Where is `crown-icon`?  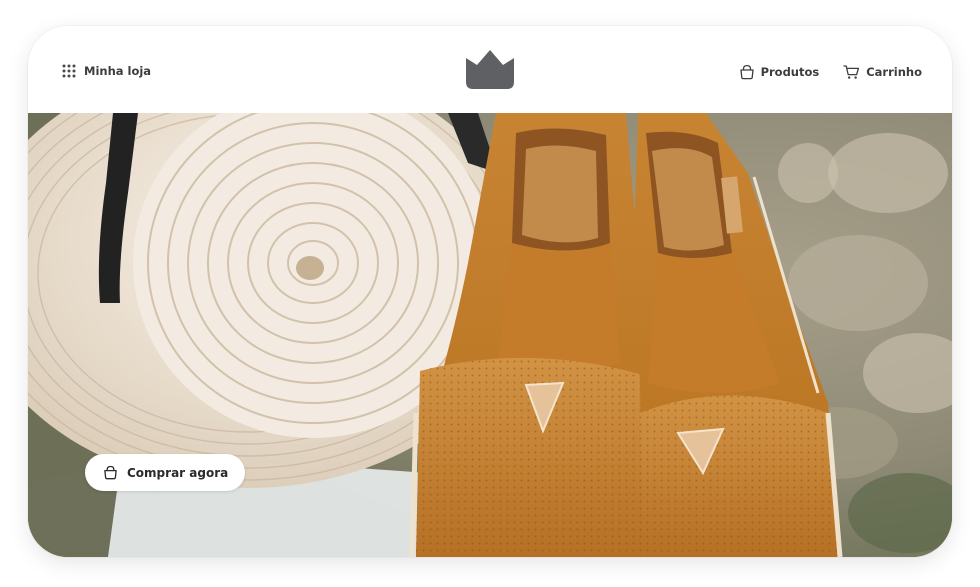
crown-icon is located at coordinates (490, 69).